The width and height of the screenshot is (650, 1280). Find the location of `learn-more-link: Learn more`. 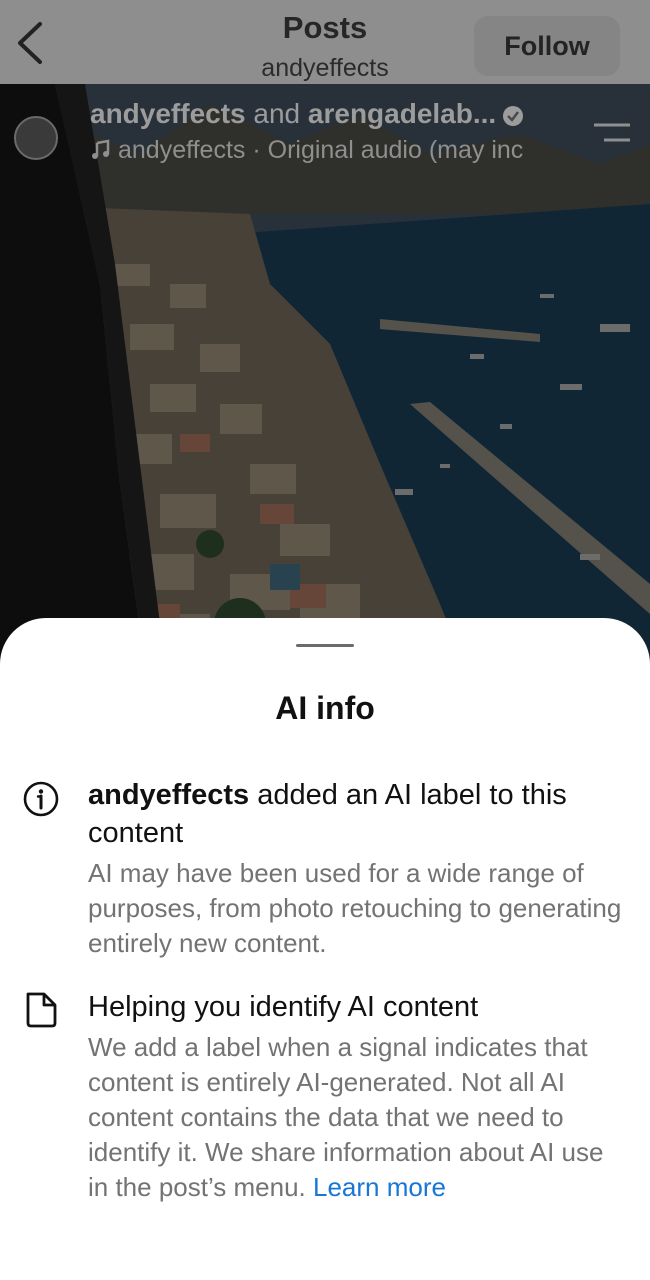

learn-more-link: Learn more is located at coordinates (379, 1187).